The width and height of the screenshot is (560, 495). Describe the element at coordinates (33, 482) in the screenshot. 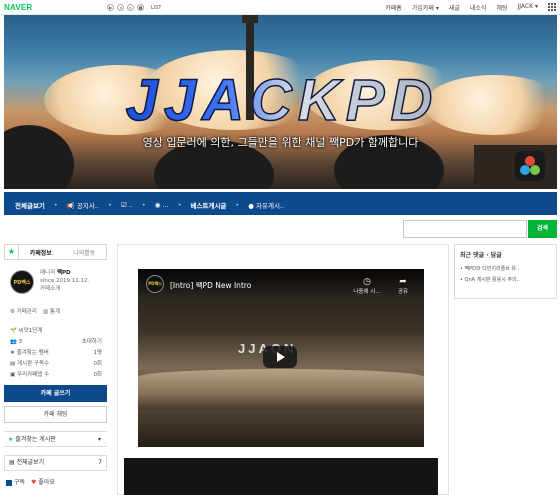

I see `heart-icon: ♥` at that location.